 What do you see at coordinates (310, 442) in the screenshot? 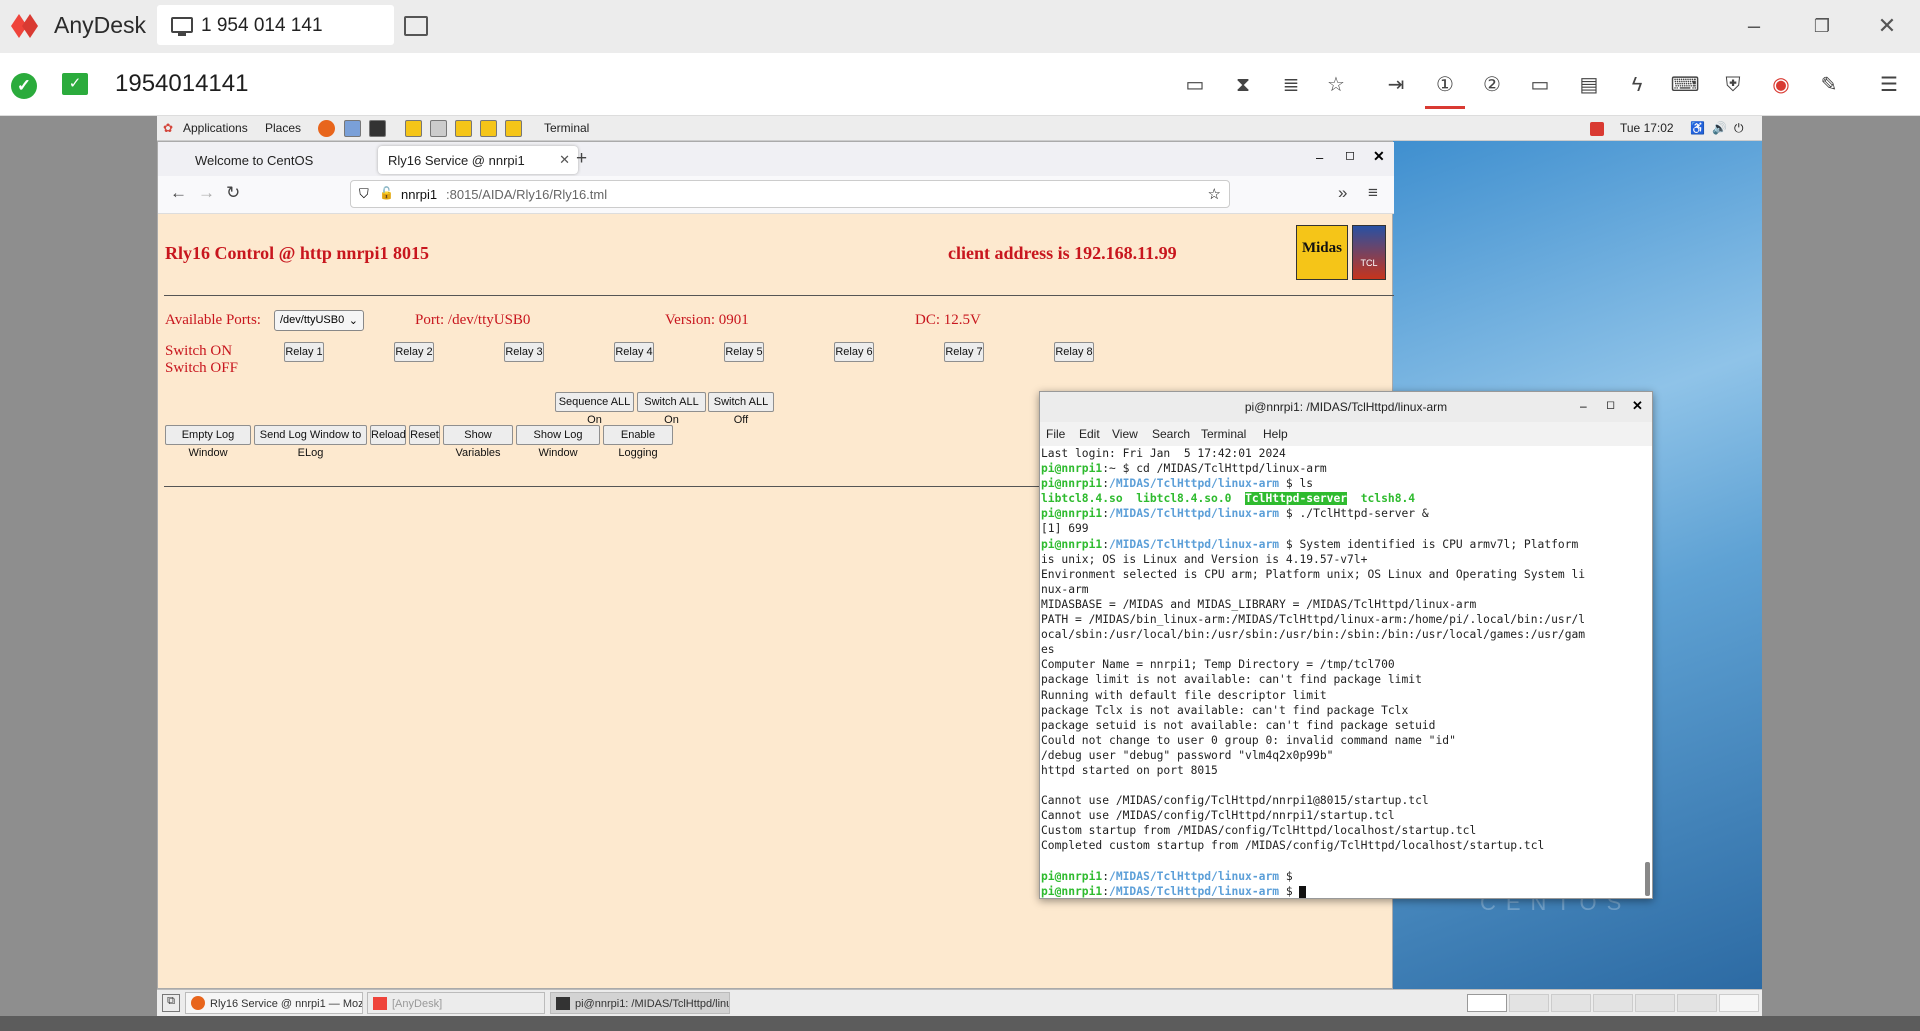
I see `send-log-to-elog-button: Send Log Window to ELog` at bounding box center [310, 442].